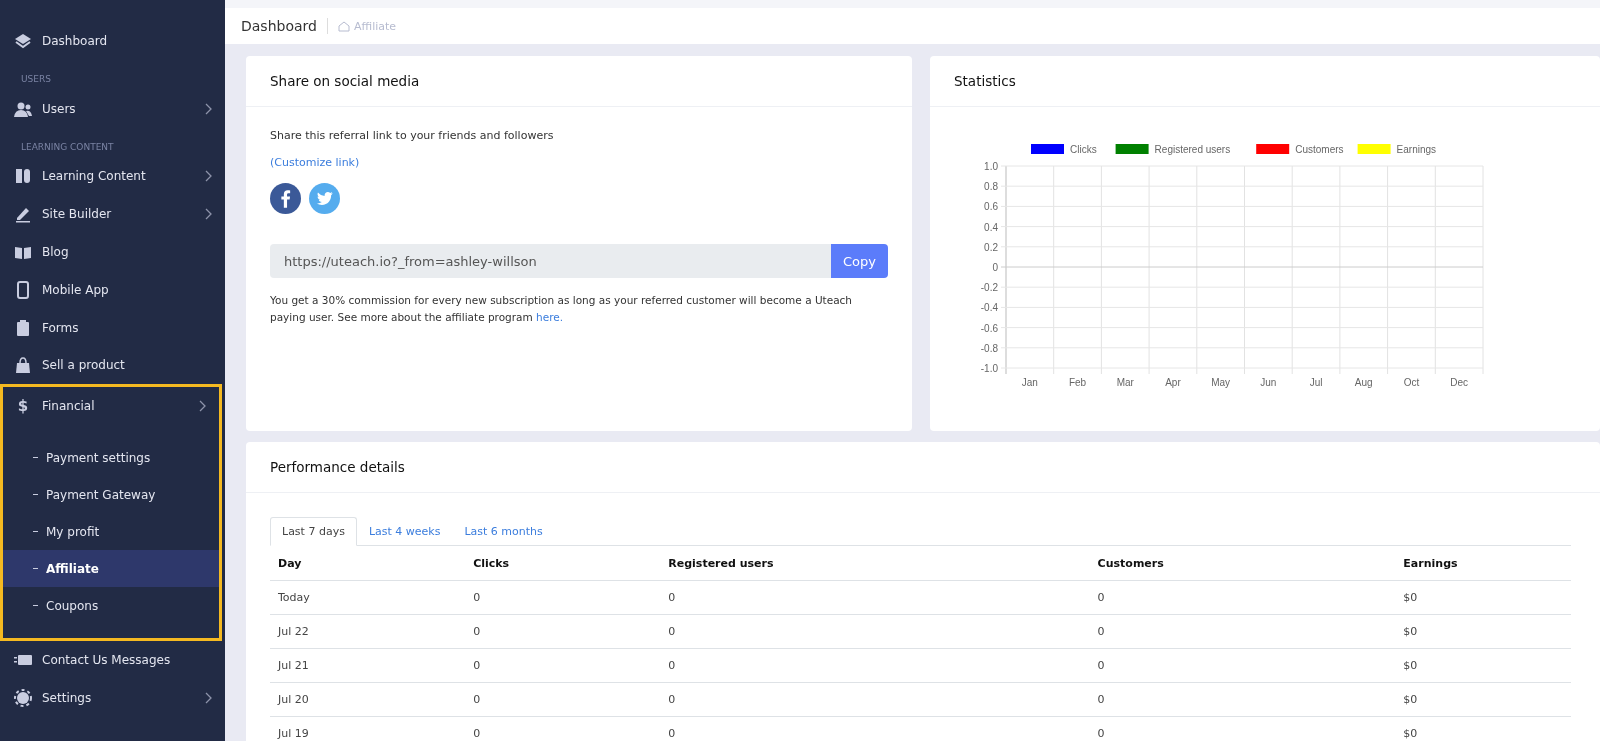 The image size is (1600, 741). Describe the element at coordinates (368, 728) in the screenshot. I see `table-cell: Jul 19` at that location.